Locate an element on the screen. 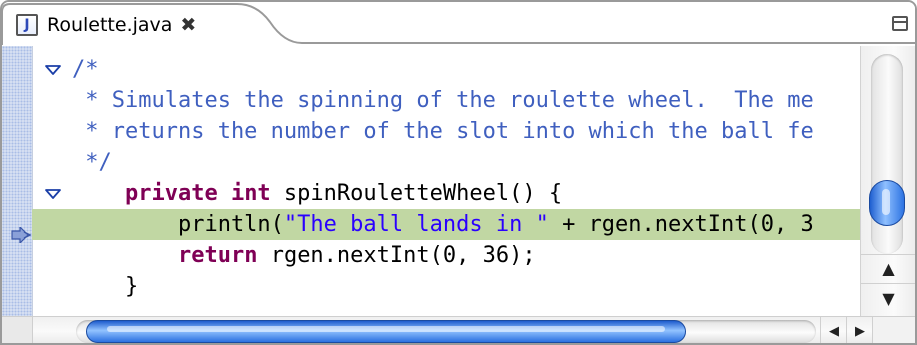 Image resolution: width=917 pixels, height=345 pixels. kw-token: return is located at coordinates (217, 255).